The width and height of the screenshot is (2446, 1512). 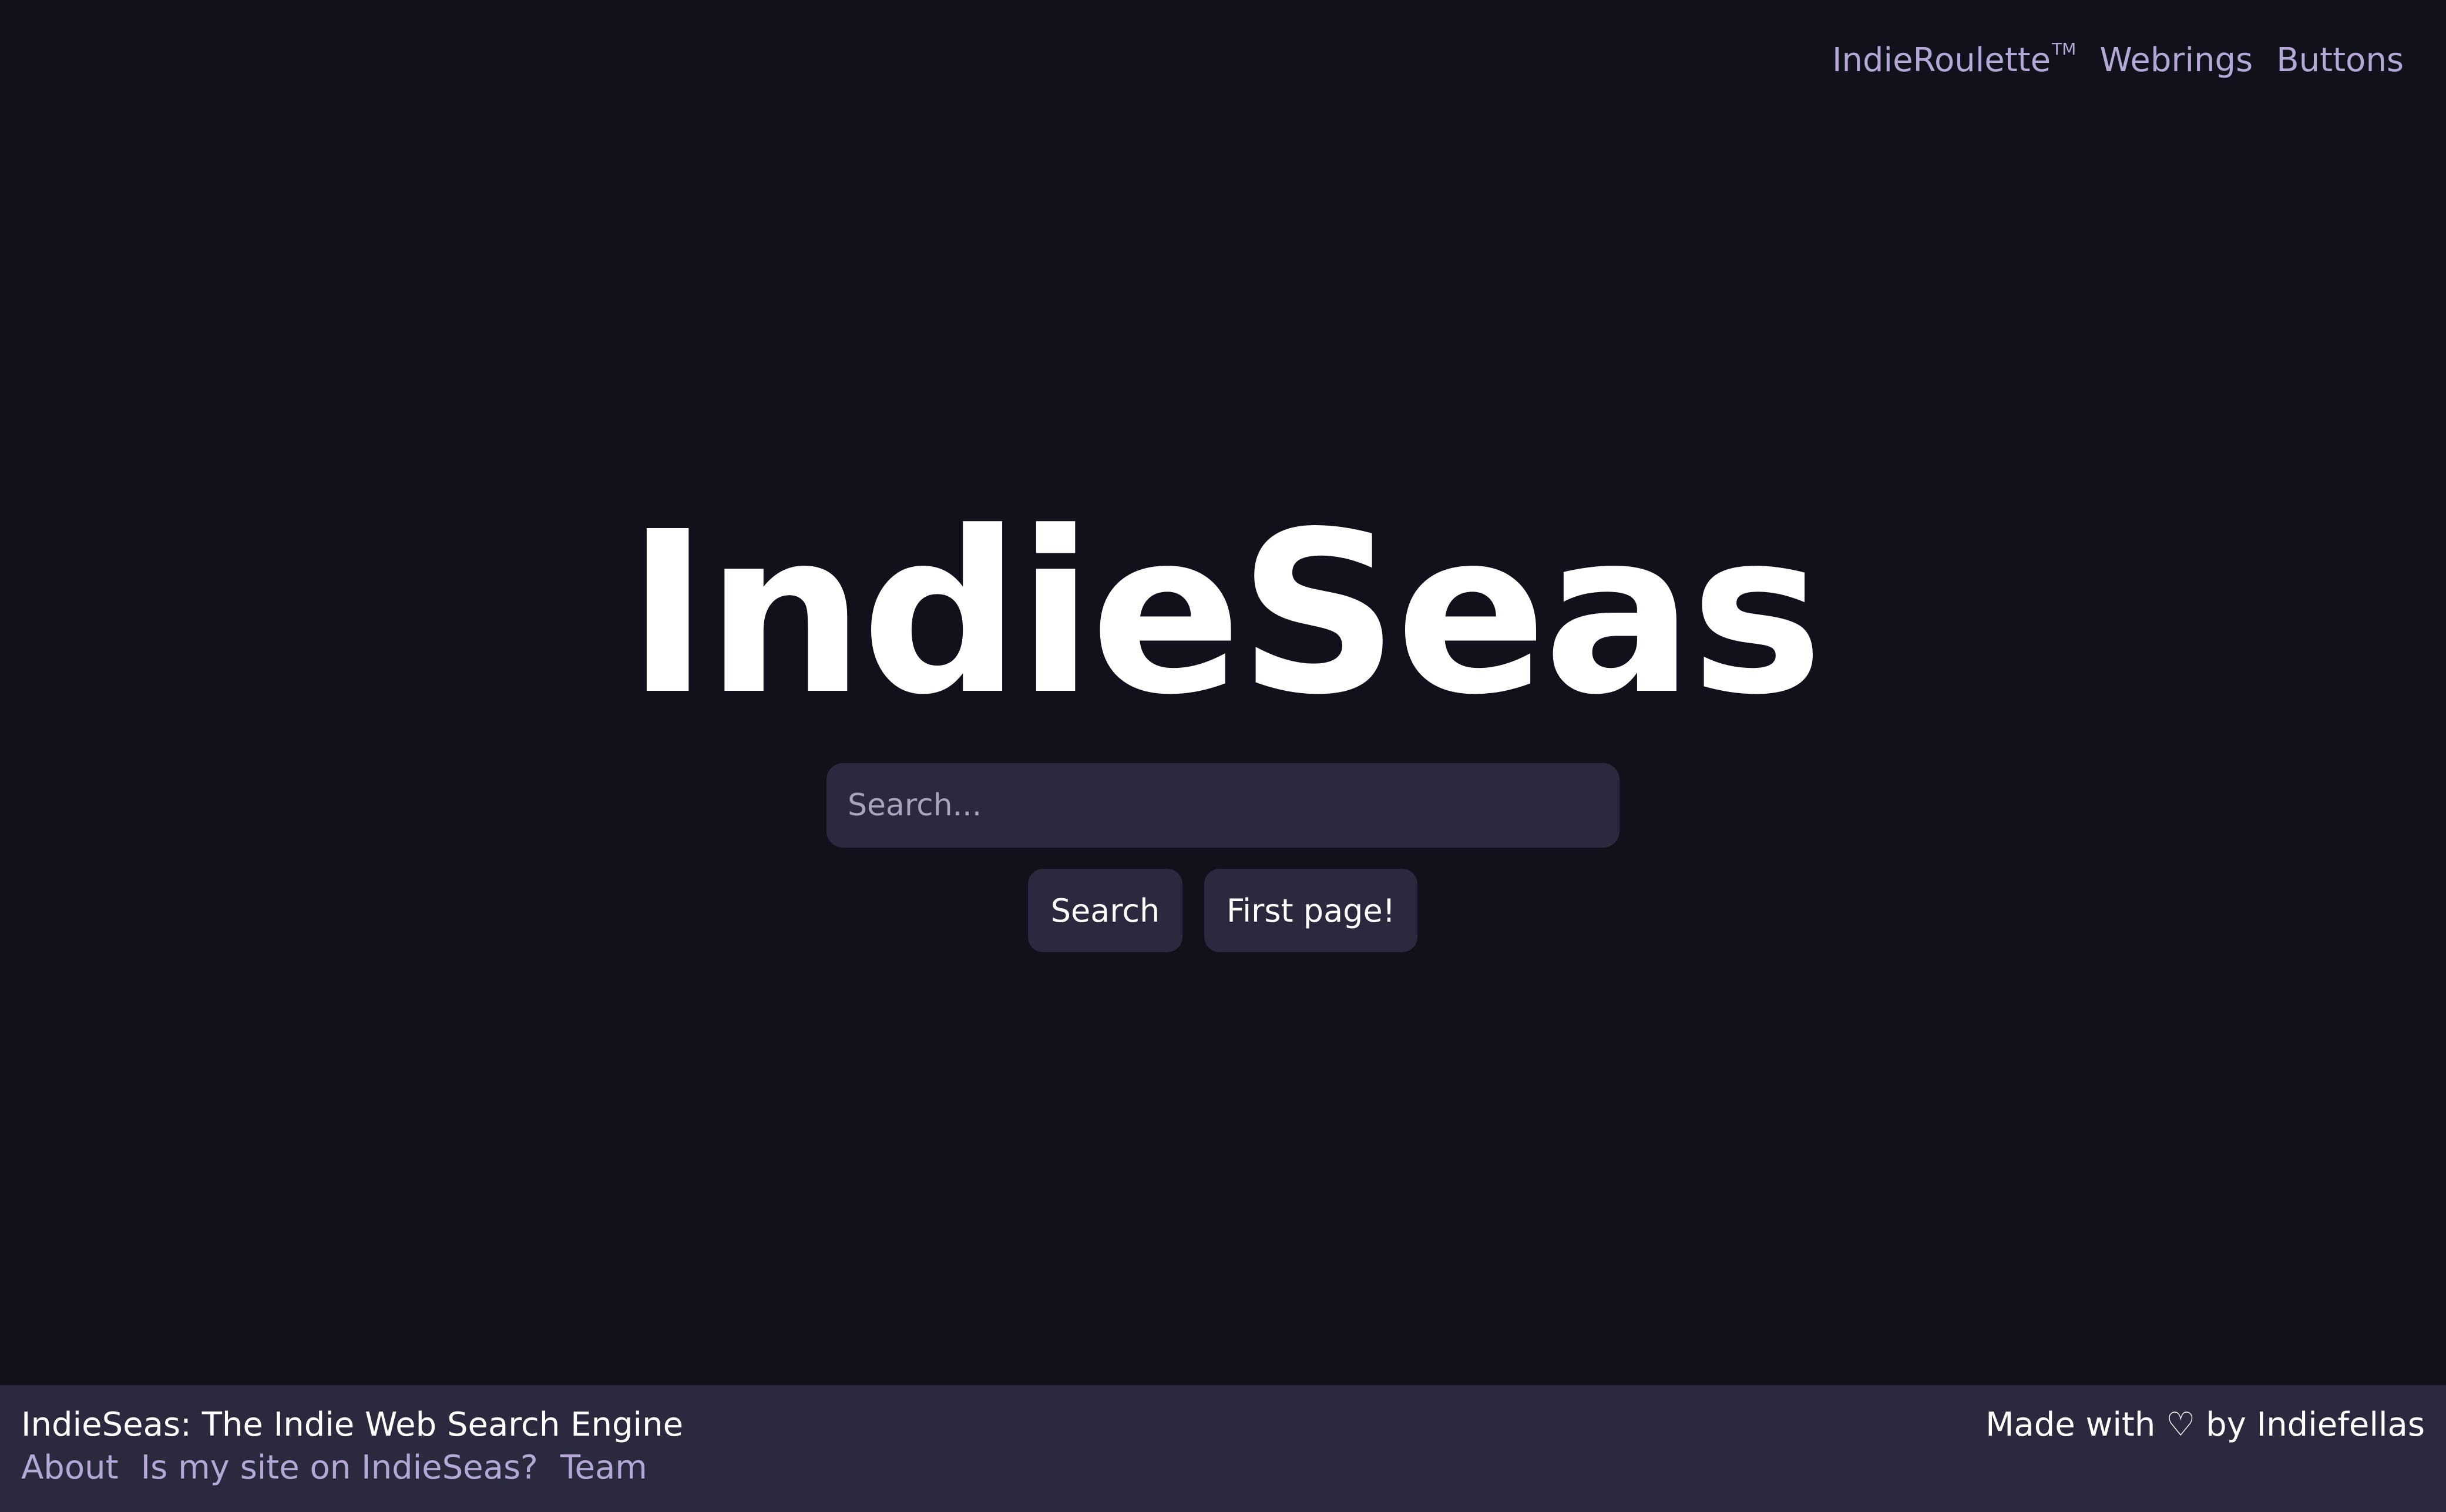 What do you see at coordinates (1310, 910) in the screenshot?
I see `first-page-button: First page!` at bounding box center [1310, 910].